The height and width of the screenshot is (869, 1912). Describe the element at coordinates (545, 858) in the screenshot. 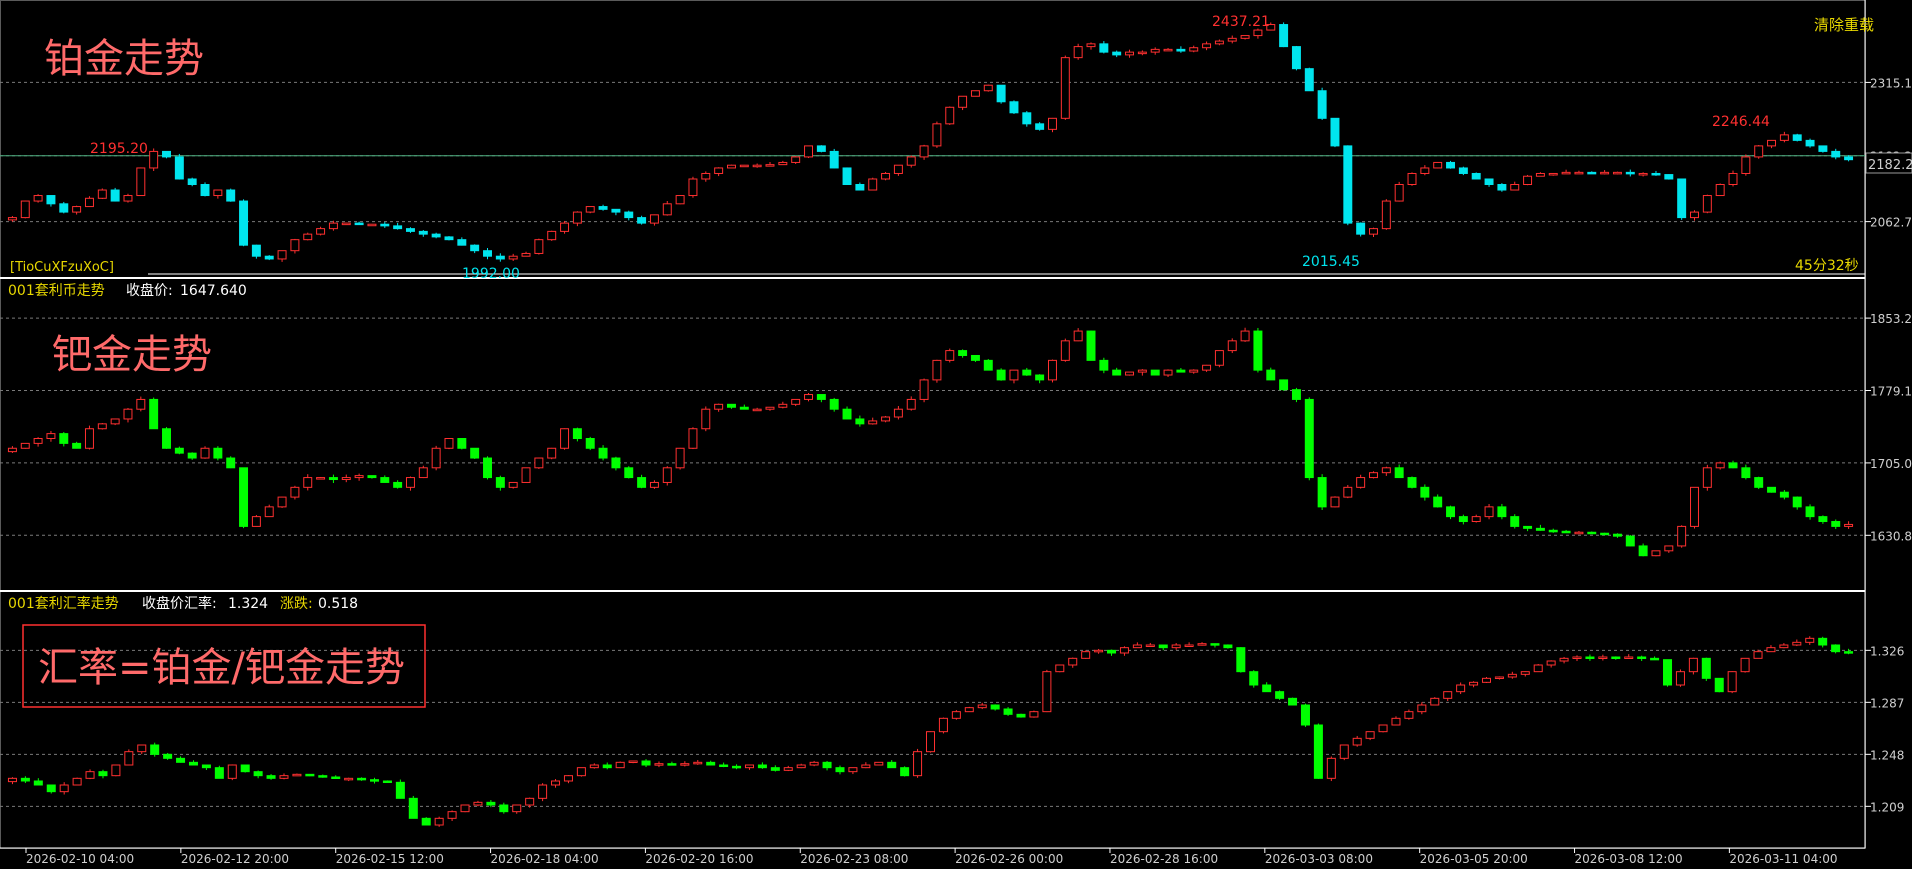

I see `x-tick-label: 2026-02-18 04:00` at that location.